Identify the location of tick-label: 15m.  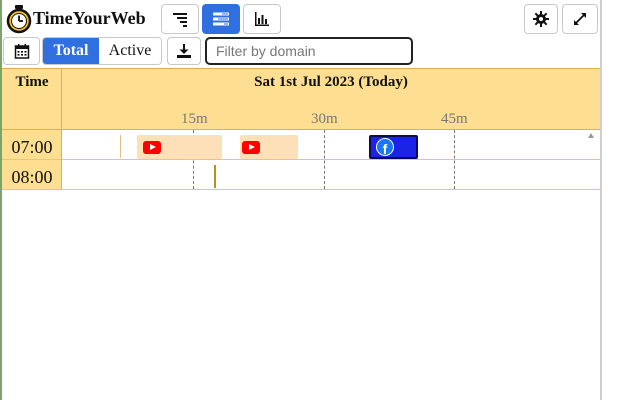
(194, 119).